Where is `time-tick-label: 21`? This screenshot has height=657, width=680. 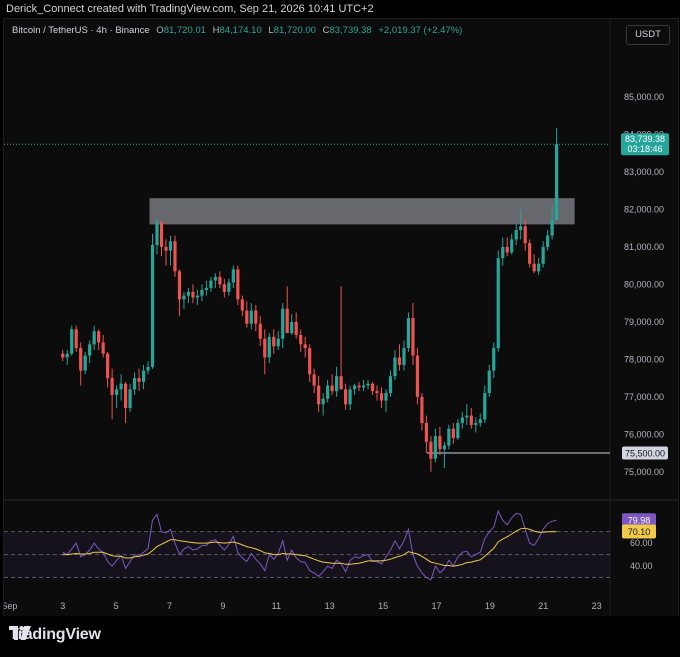
time-tick-label: 21 is located at coordinates (543, 606).